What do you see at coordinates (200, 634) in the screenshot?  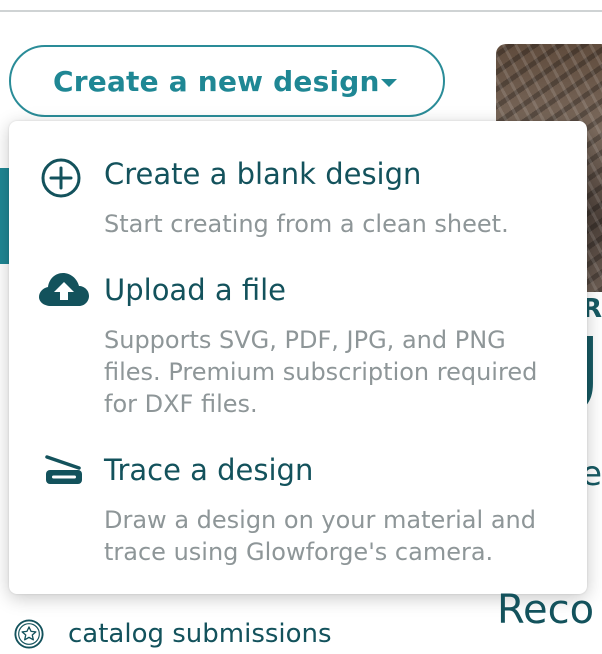 I see `sidebar-item-label: catalog submissions` at bounding box center [200, 634].